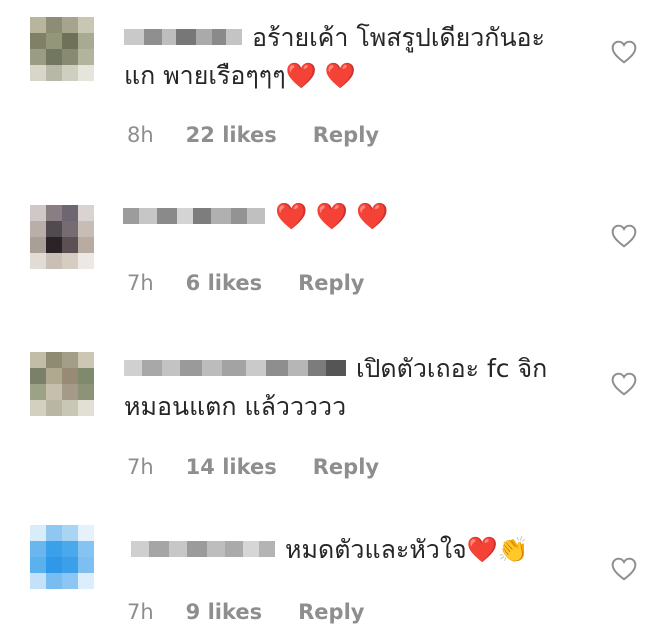  I want to click on comment-text-line: แก พายเรือๆๆๆ❤️ ❤️, so click(240, 75).